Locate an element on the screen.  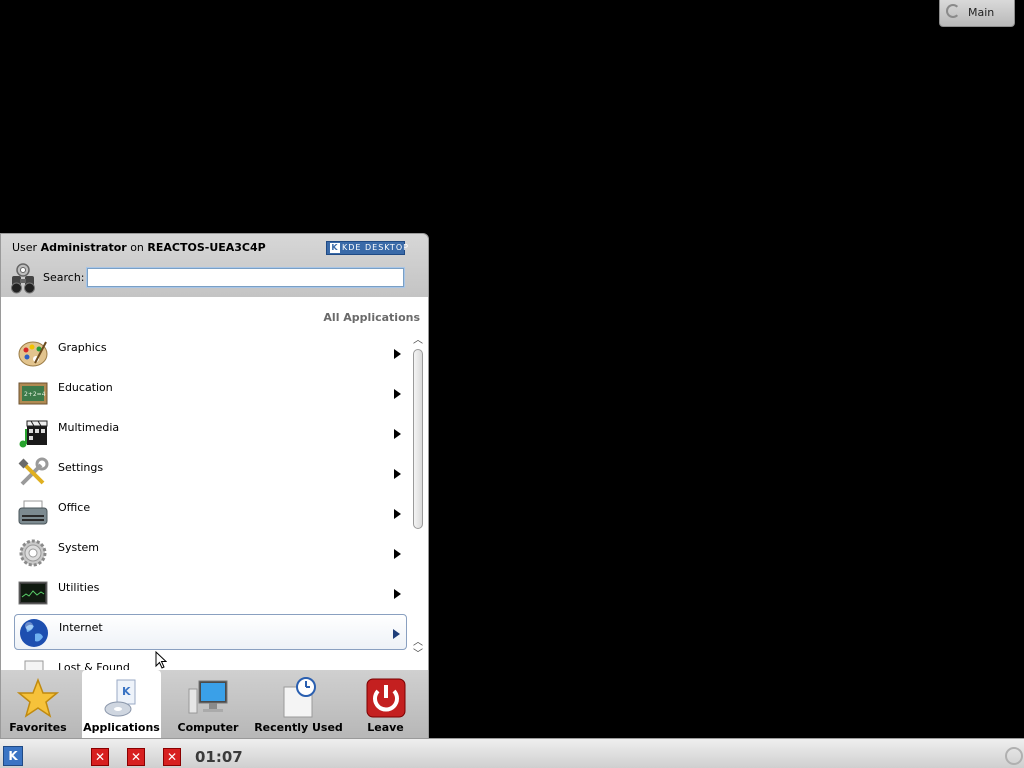
category-label: Office is located at coordinates (74, 507).